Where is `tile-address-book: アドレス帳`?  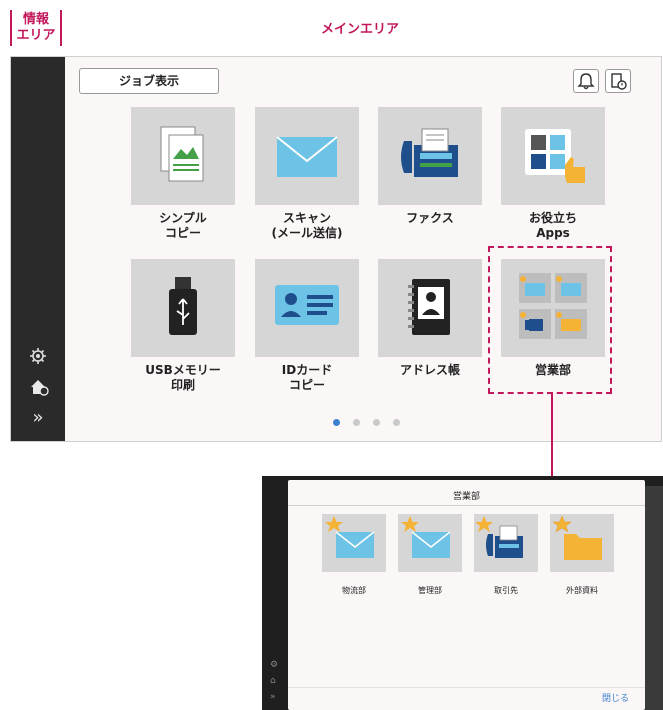
tile-address-book: アドレス帳 is located at coordinates (430, 318).